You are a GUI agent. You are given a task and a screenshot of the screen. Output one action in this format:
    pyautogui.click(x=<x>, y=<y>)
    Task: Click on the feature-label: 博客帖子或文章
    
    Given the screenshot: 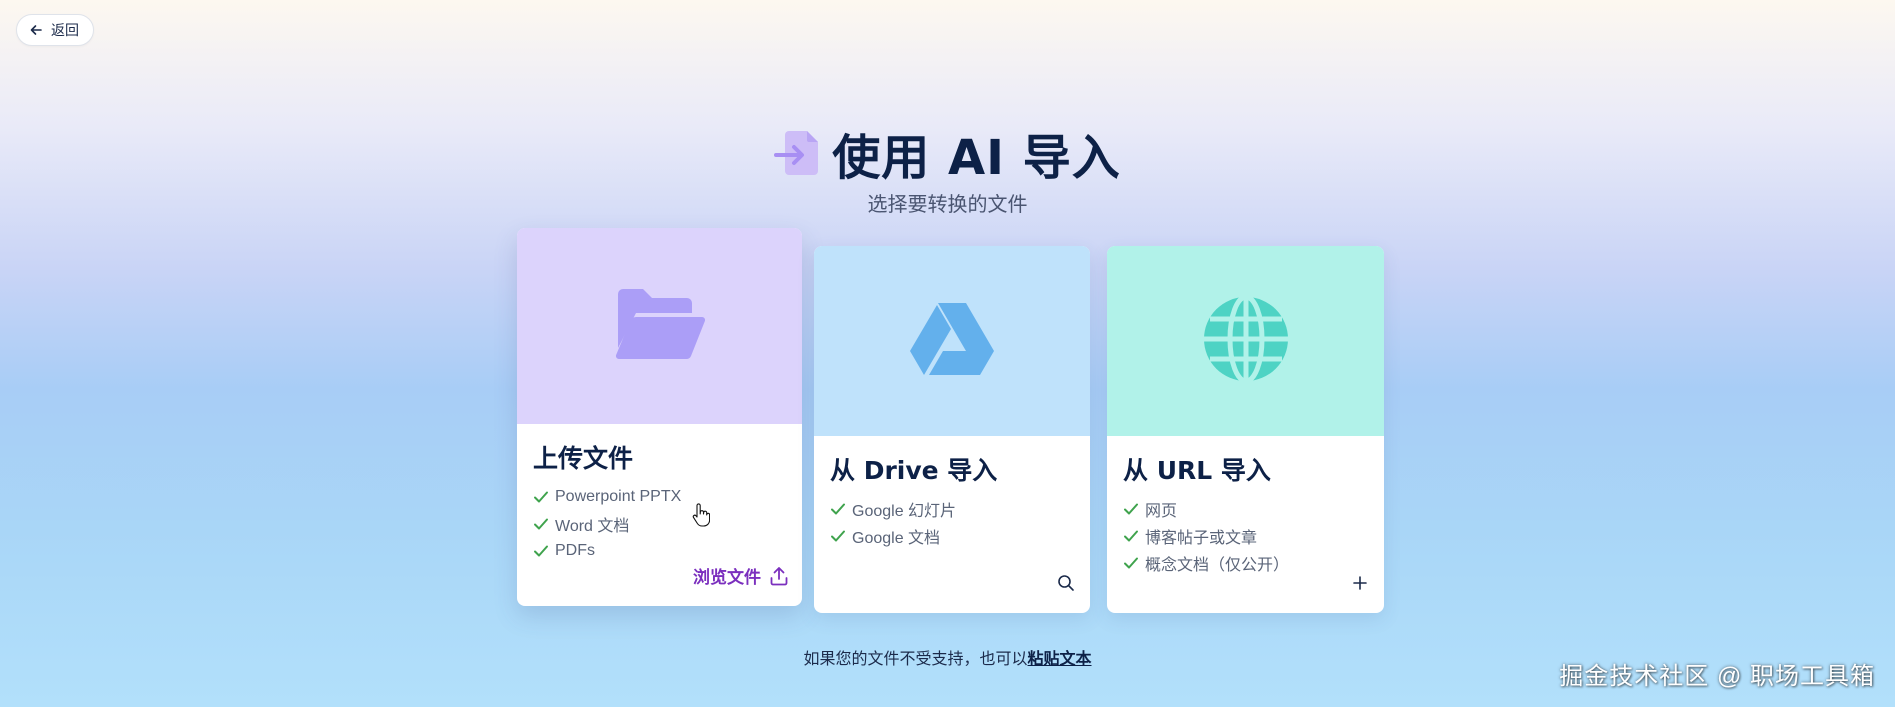 What is the action you would take?
    pyautogui.click(x=1201, y=538)
    